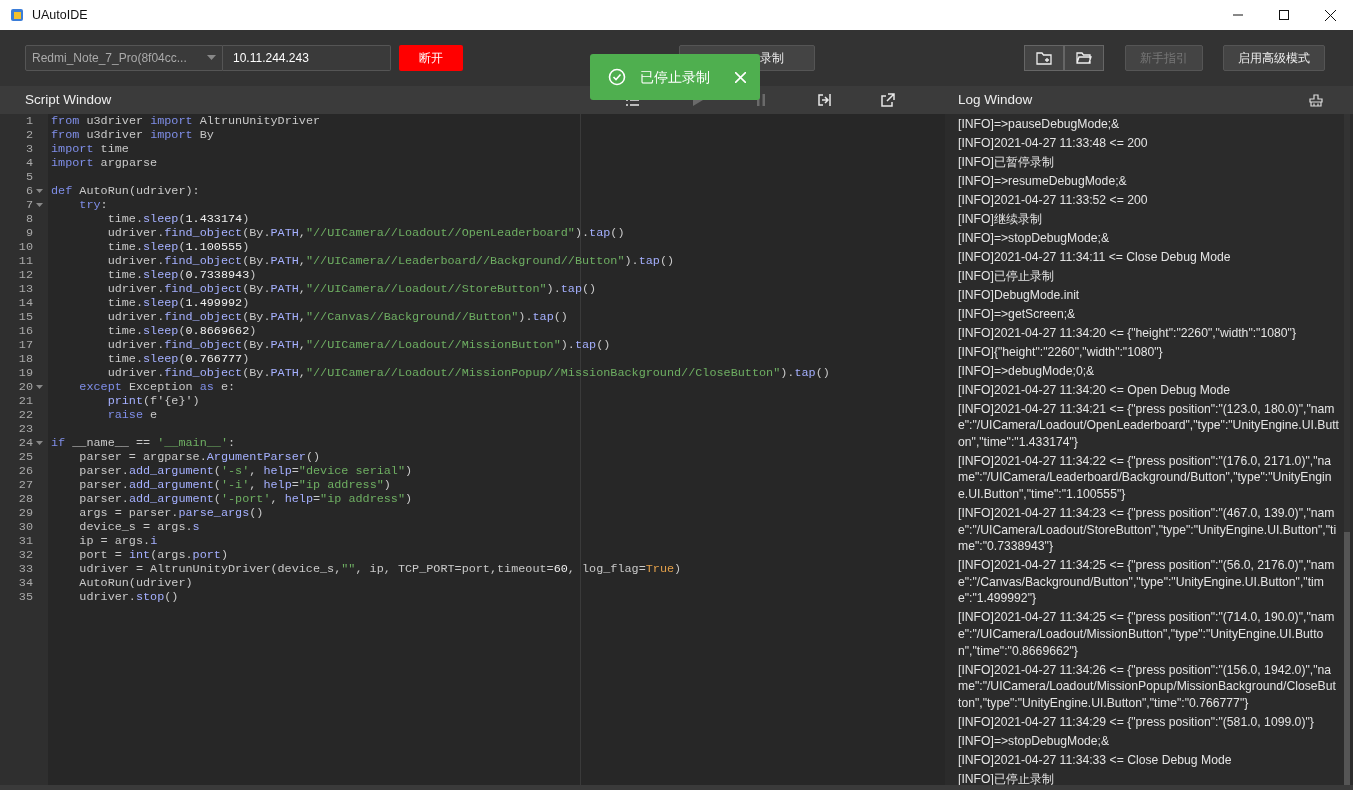 The height and width of the screenshot is (790, 1353). I want to click on folder-icon, so click(1084, 58).